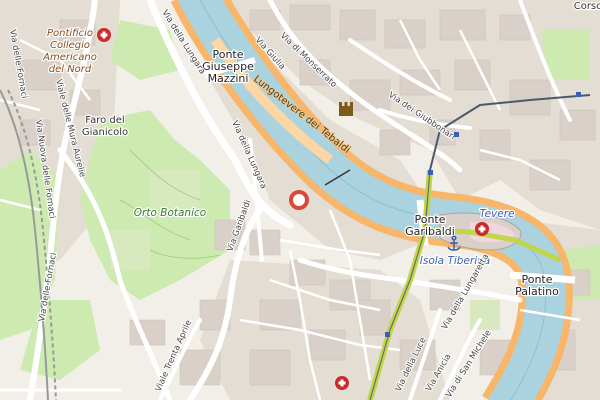  Describe the element at coordinates (104, 35) in the screenshot. I see `hospital-icon-top` at that location.